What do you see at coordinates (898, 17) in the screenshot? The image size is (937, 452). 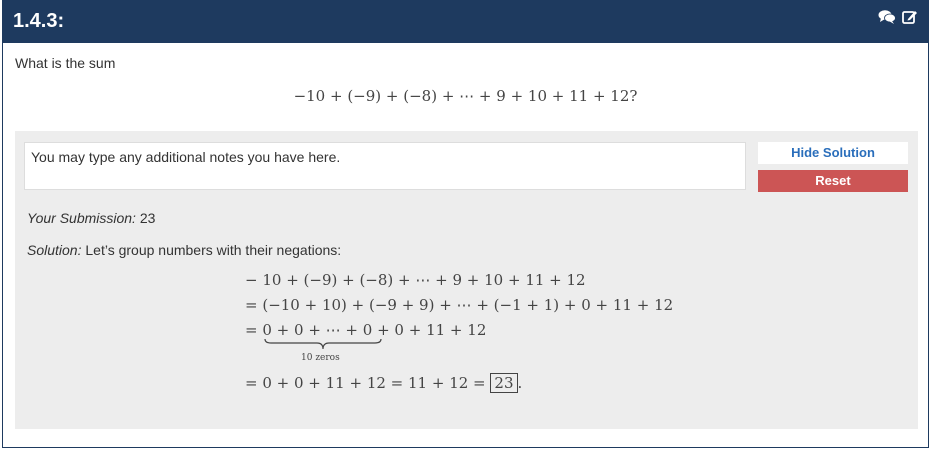 I see `header-icons` at bounding box center [898, 17].